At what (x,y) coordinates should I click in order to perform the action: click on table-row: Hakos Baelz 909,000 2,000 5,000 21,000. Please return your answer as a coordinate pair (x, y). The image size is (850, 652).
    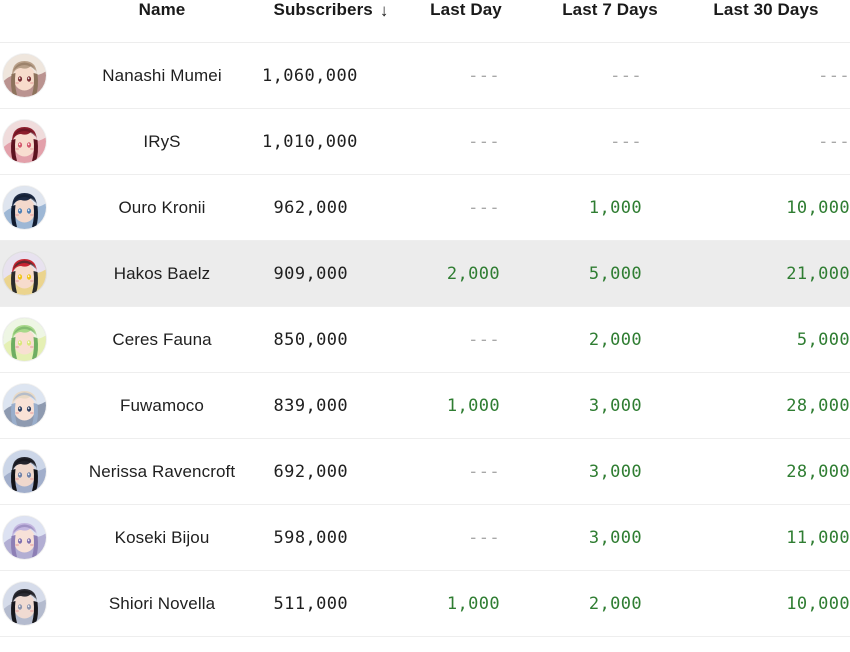
    Looking at the image, I should click on (425, 273).